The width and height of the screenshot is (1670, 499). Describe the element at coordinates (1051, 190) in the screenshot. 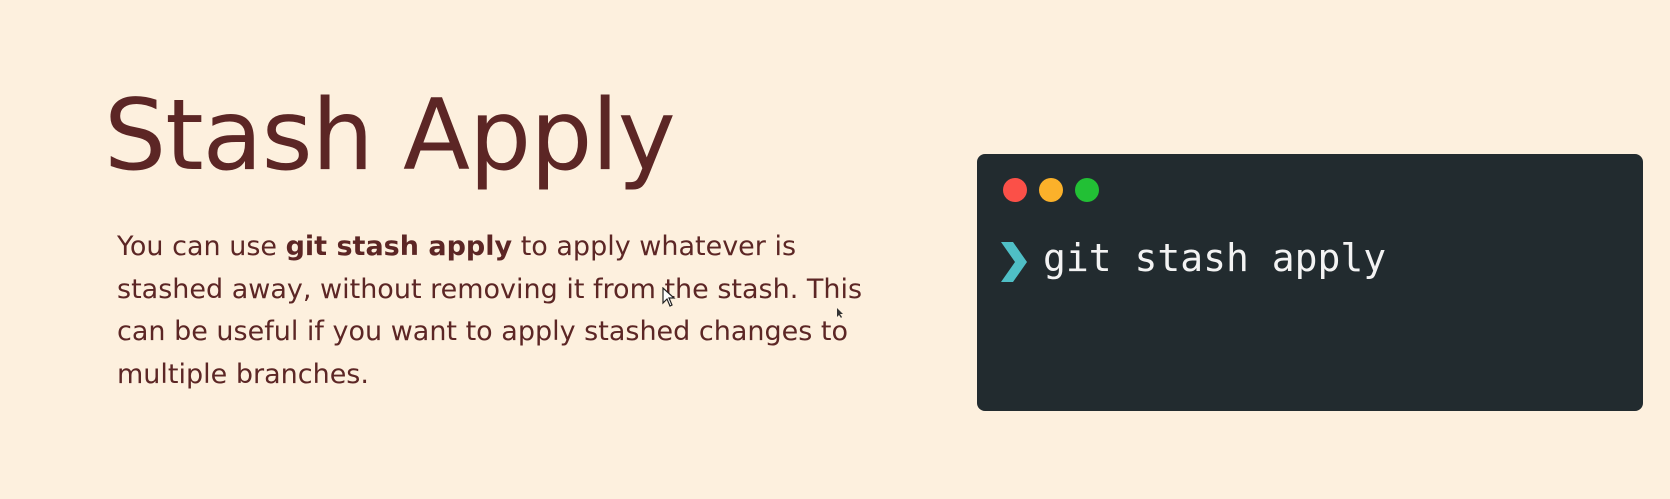

I see `minimize-dot-icon` at that location.